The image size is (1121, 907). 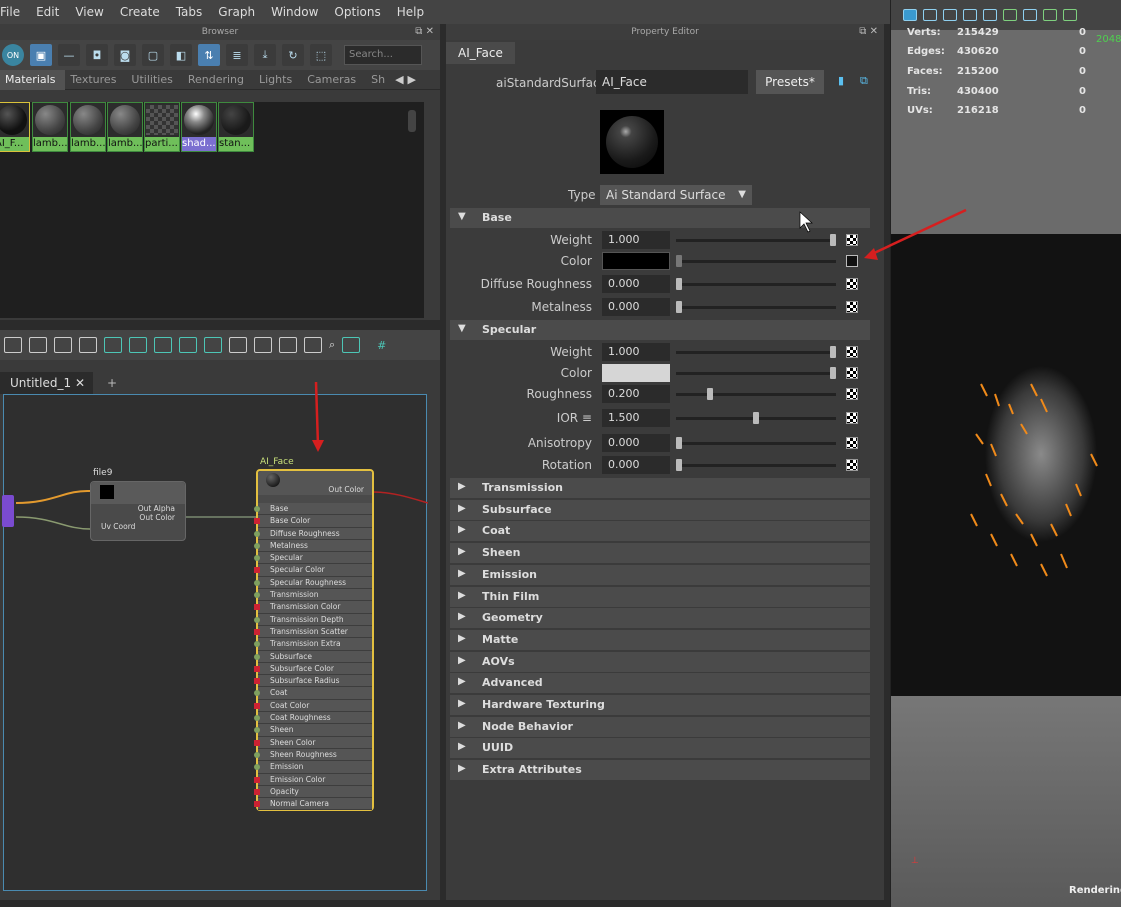 I want to click on section-hardware-texturing: ▶ Hardware Texturing, so click(x=660, y=705).